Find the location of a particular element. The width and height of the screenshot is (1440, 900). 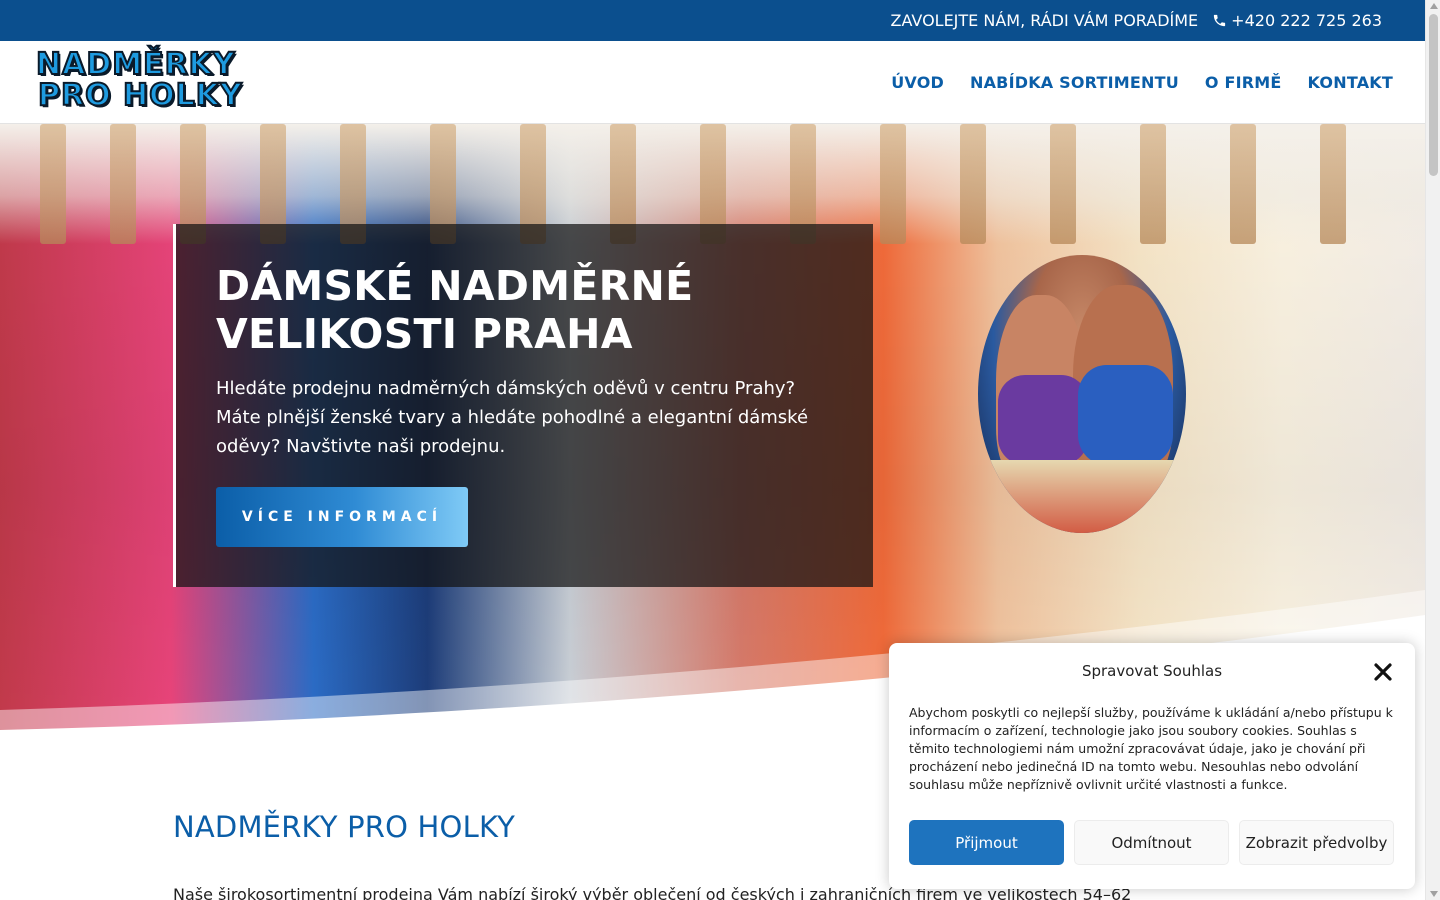

nav-item-uvod: ÚVOD is located at coordinates (917, 82).